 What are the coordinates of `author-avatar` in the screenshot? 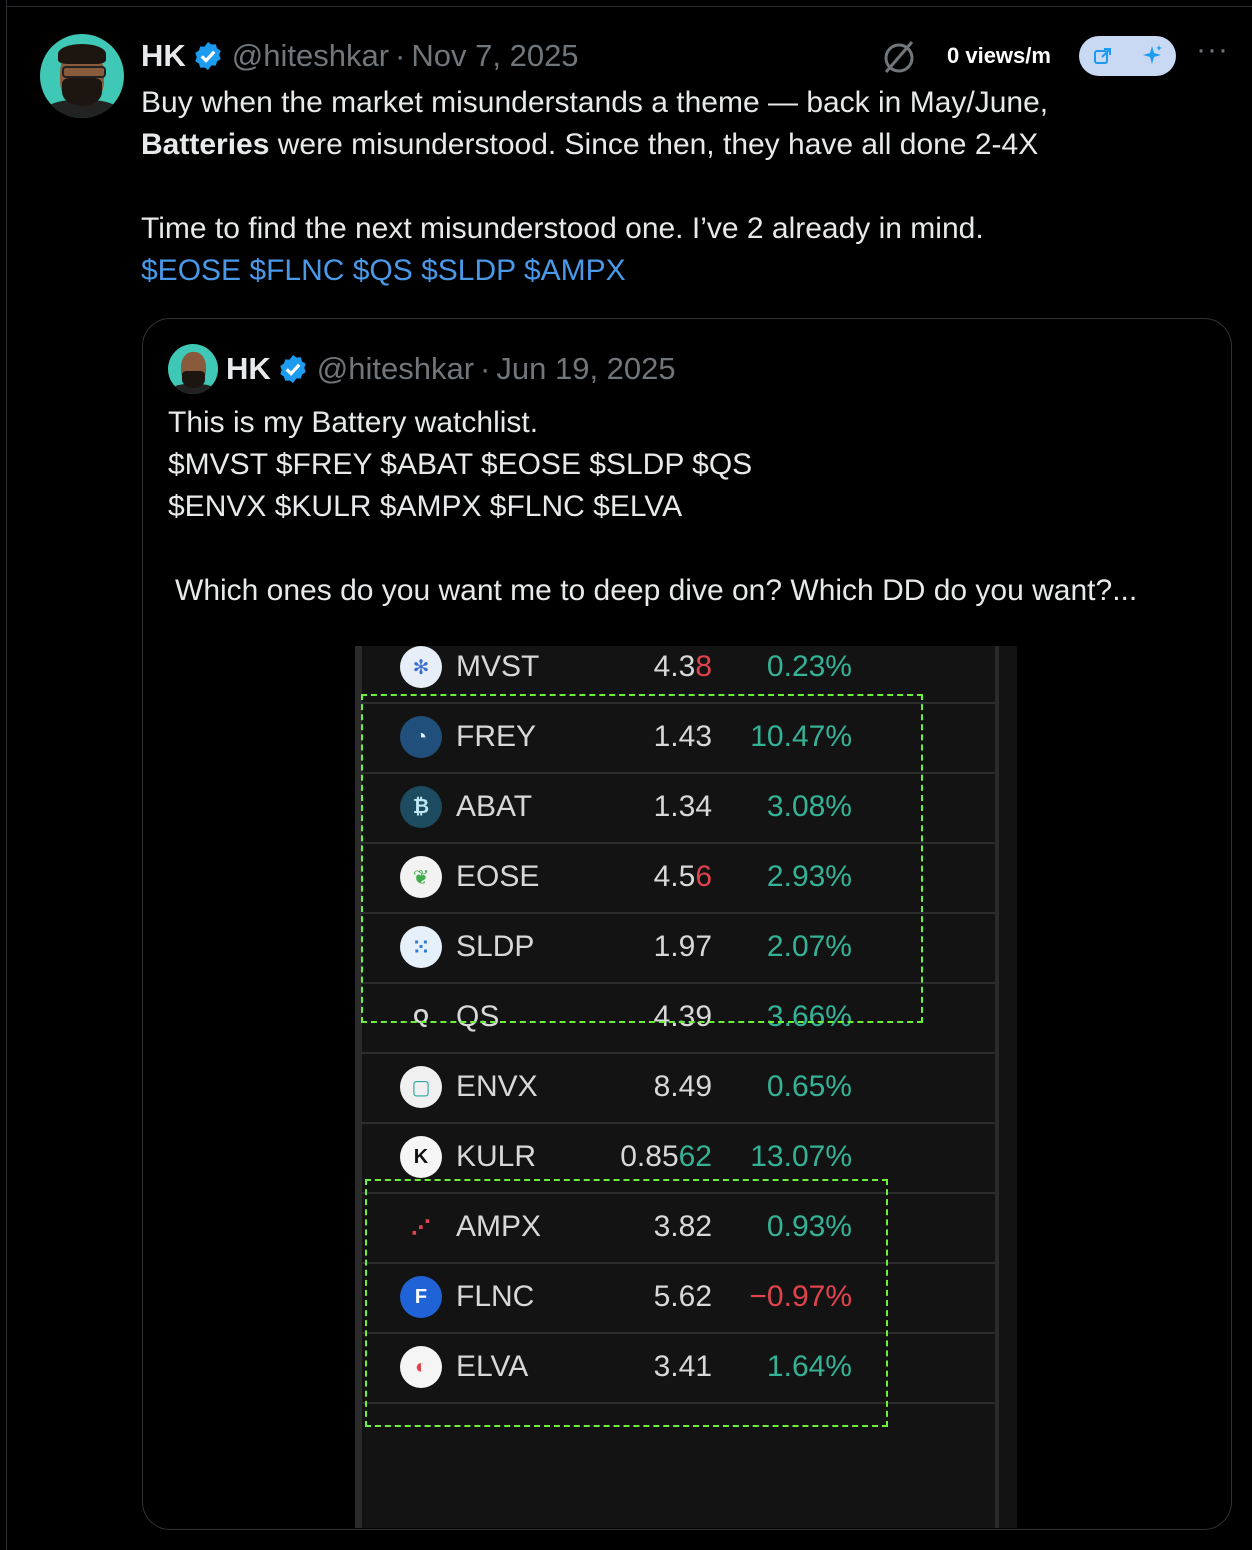 It's located at (82, 76).